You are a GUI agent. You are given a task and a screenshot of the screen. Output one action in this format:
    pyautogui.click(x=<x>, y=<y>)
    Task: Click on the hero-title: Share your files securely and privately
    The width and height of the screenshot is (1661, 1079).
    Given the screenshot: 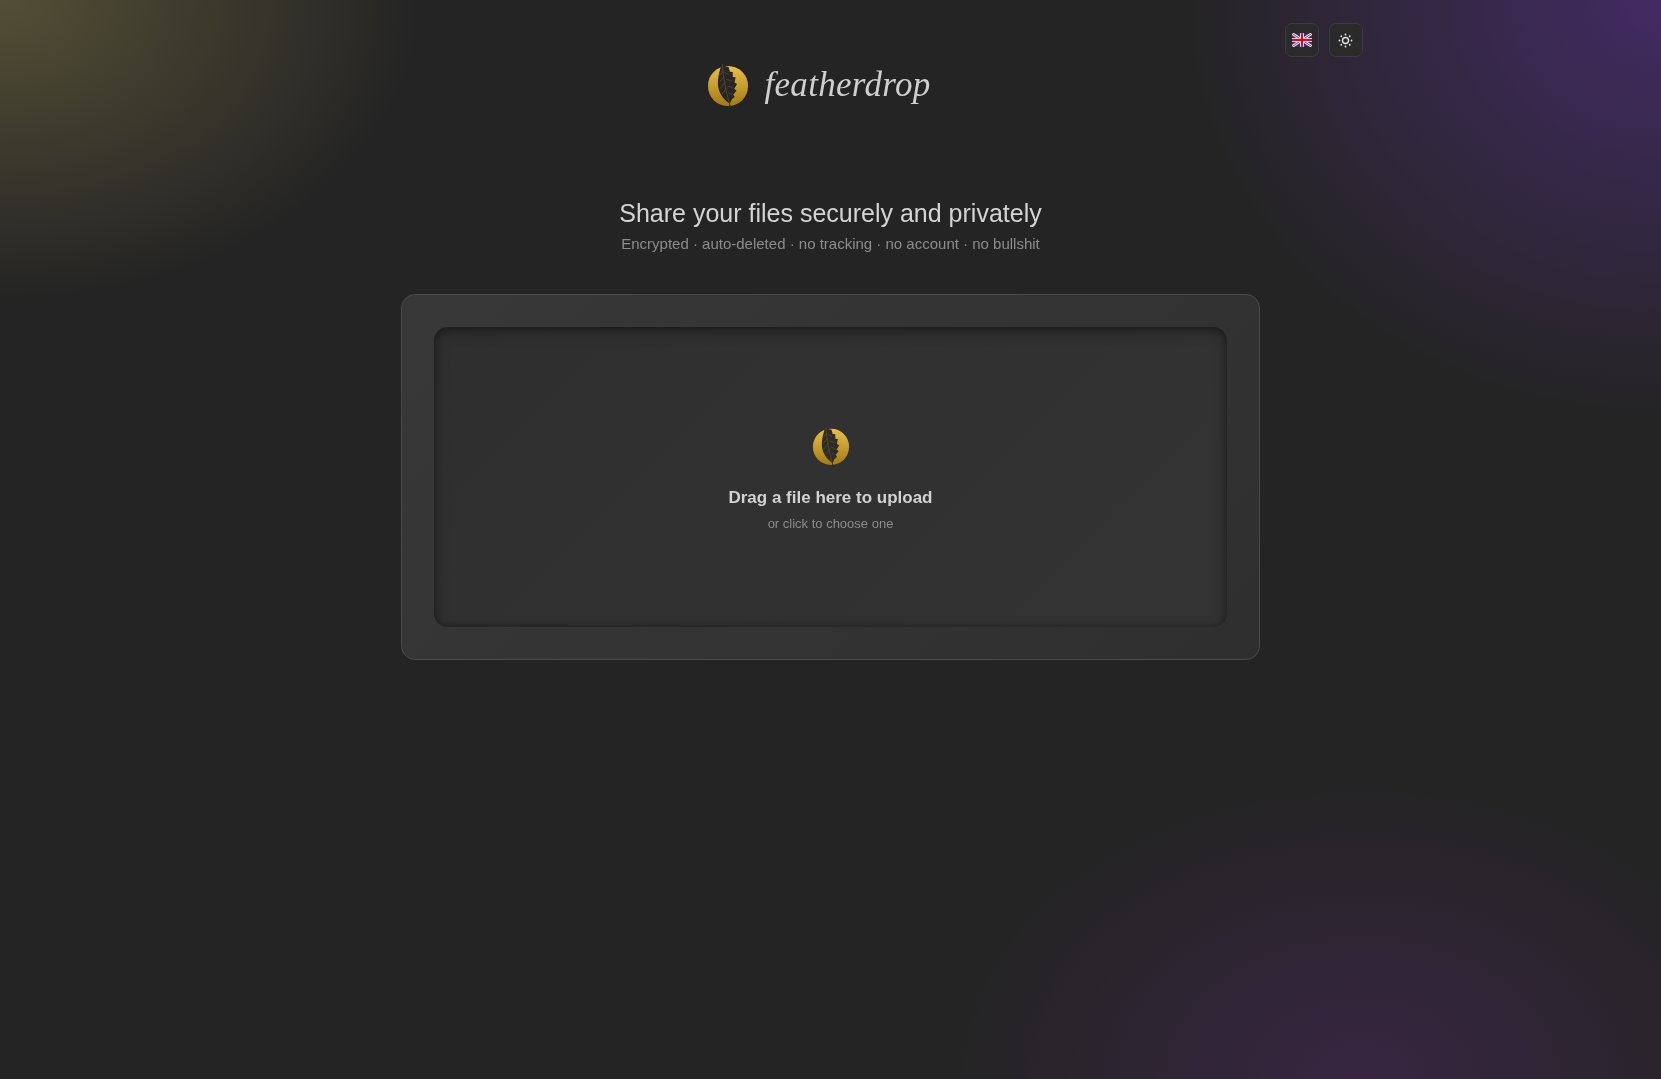 What is the action you would take?
    pyautogui.click(x=830, y=213)
    